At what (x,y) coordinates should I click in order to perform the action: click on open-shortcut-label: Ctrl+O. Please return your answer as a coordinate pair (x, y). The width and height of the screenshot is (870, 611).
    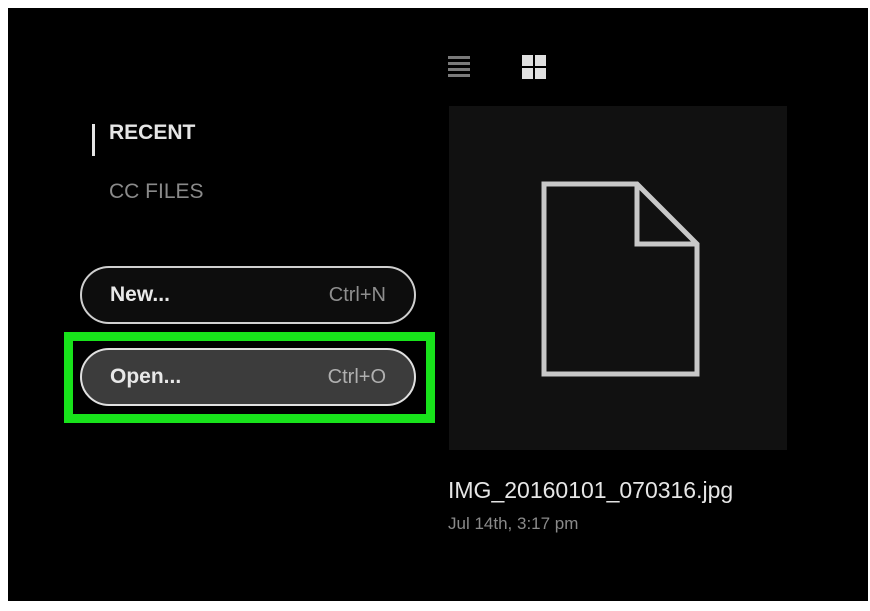
    Looking at the image, I should click on (356, 377).